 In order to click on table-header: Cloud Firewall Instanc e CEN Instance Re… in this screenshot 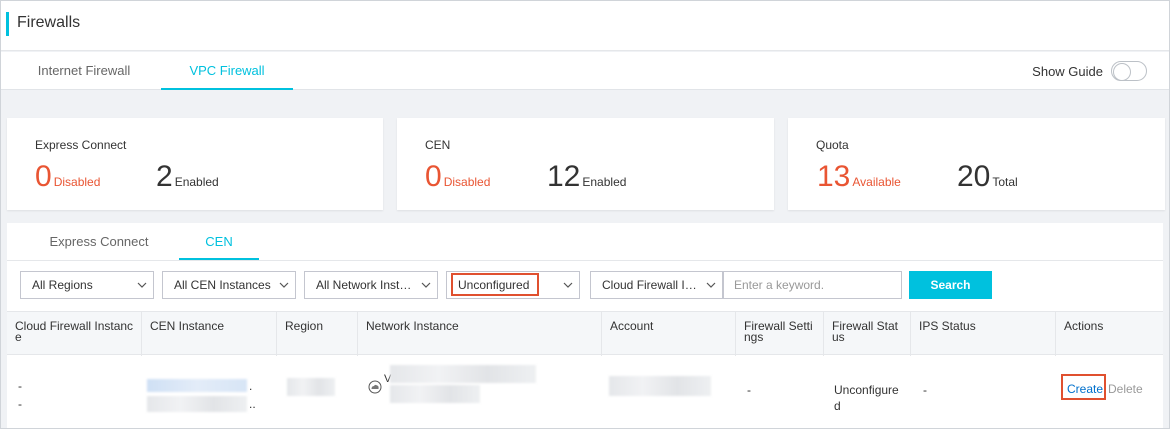, I will do `click(585, 333)`.